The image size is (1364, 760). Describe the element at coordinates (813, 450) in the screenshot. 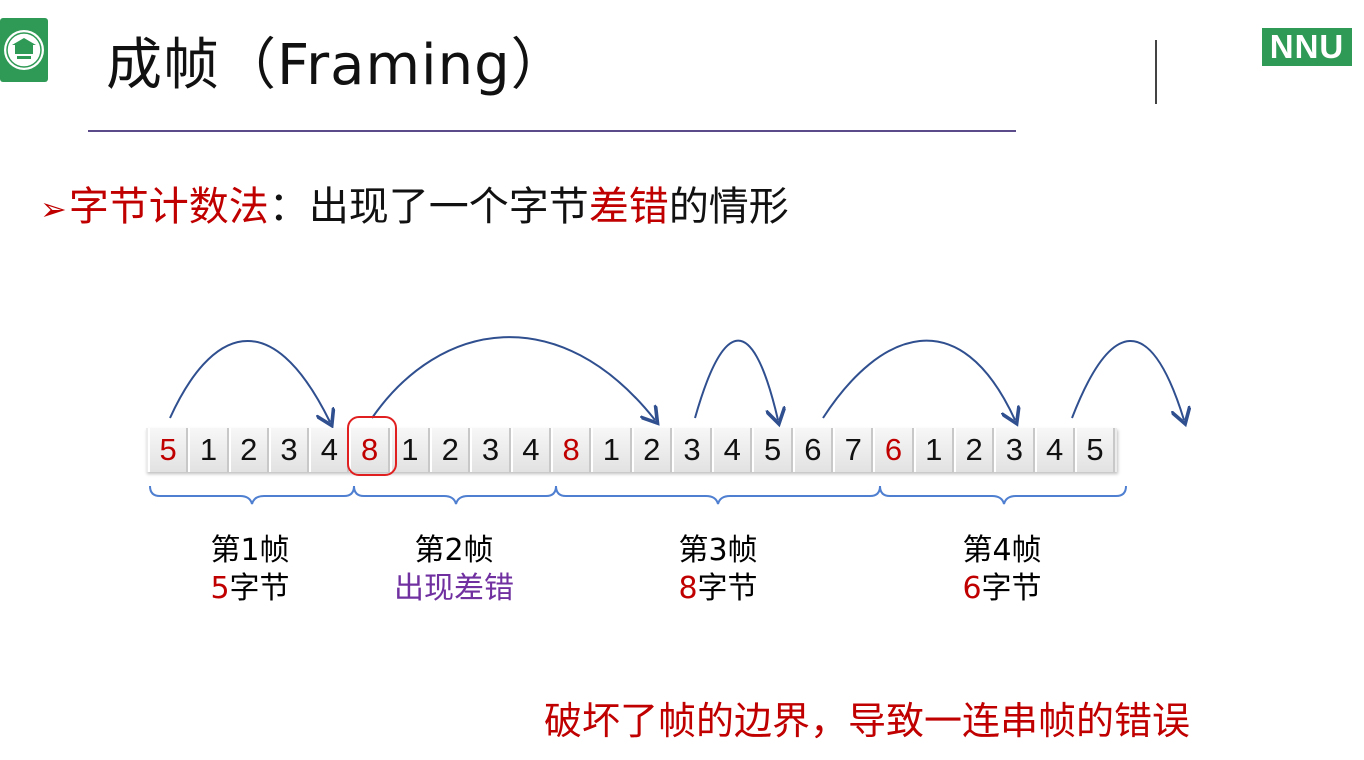

I see `byte-cell: 6` at that location.